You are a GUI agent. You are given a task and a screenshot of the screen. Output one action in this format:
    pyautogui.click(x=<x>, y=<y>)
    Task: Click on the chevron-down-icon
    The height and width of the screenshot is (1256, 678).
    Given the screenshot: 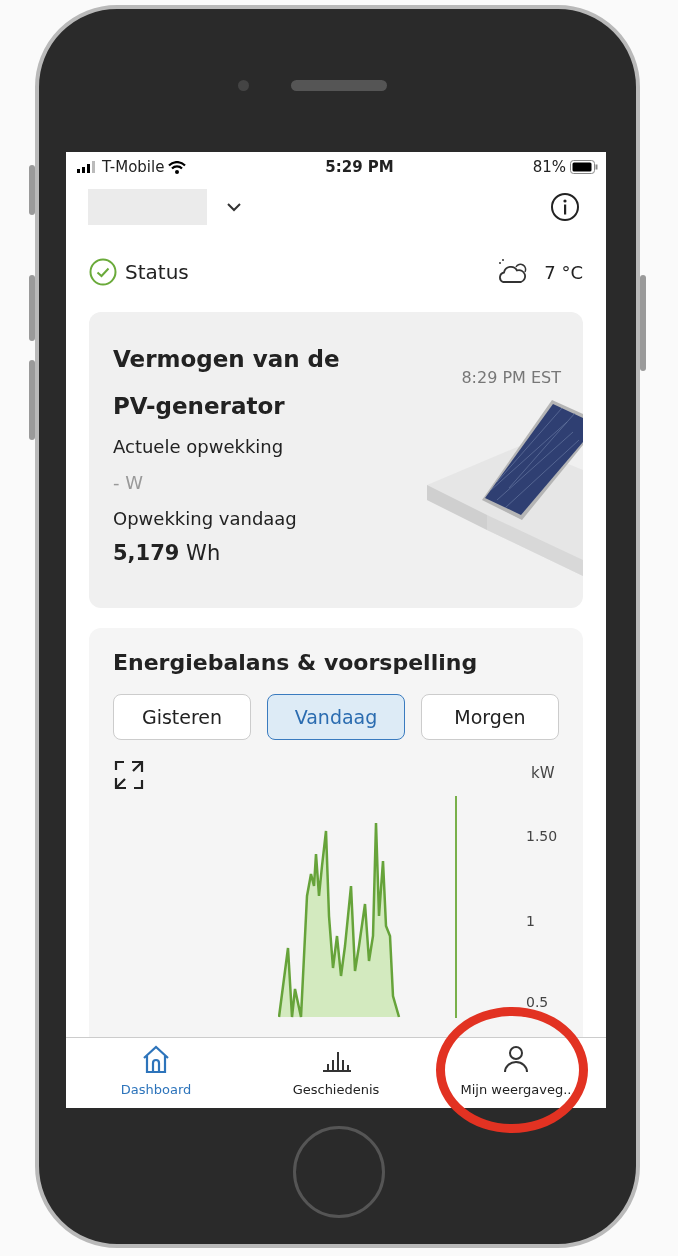 What is the action you would take?
    pyautogui.click(x=234, y=207)
    